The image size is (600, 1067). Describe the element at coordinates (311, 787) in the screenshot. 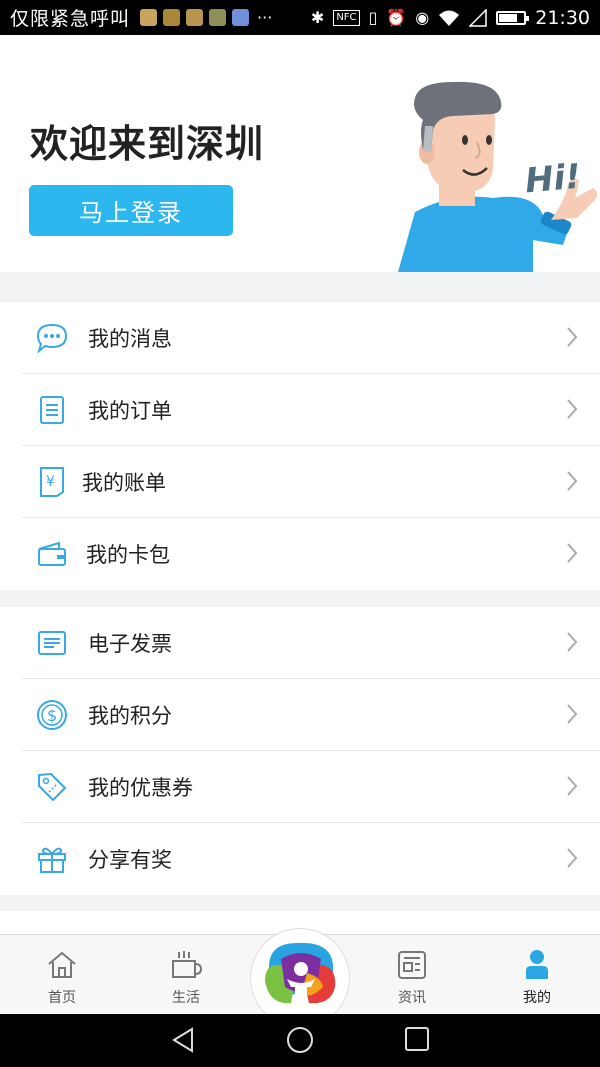

I see `menu-item-coupons: 我的优惠券` at that location.